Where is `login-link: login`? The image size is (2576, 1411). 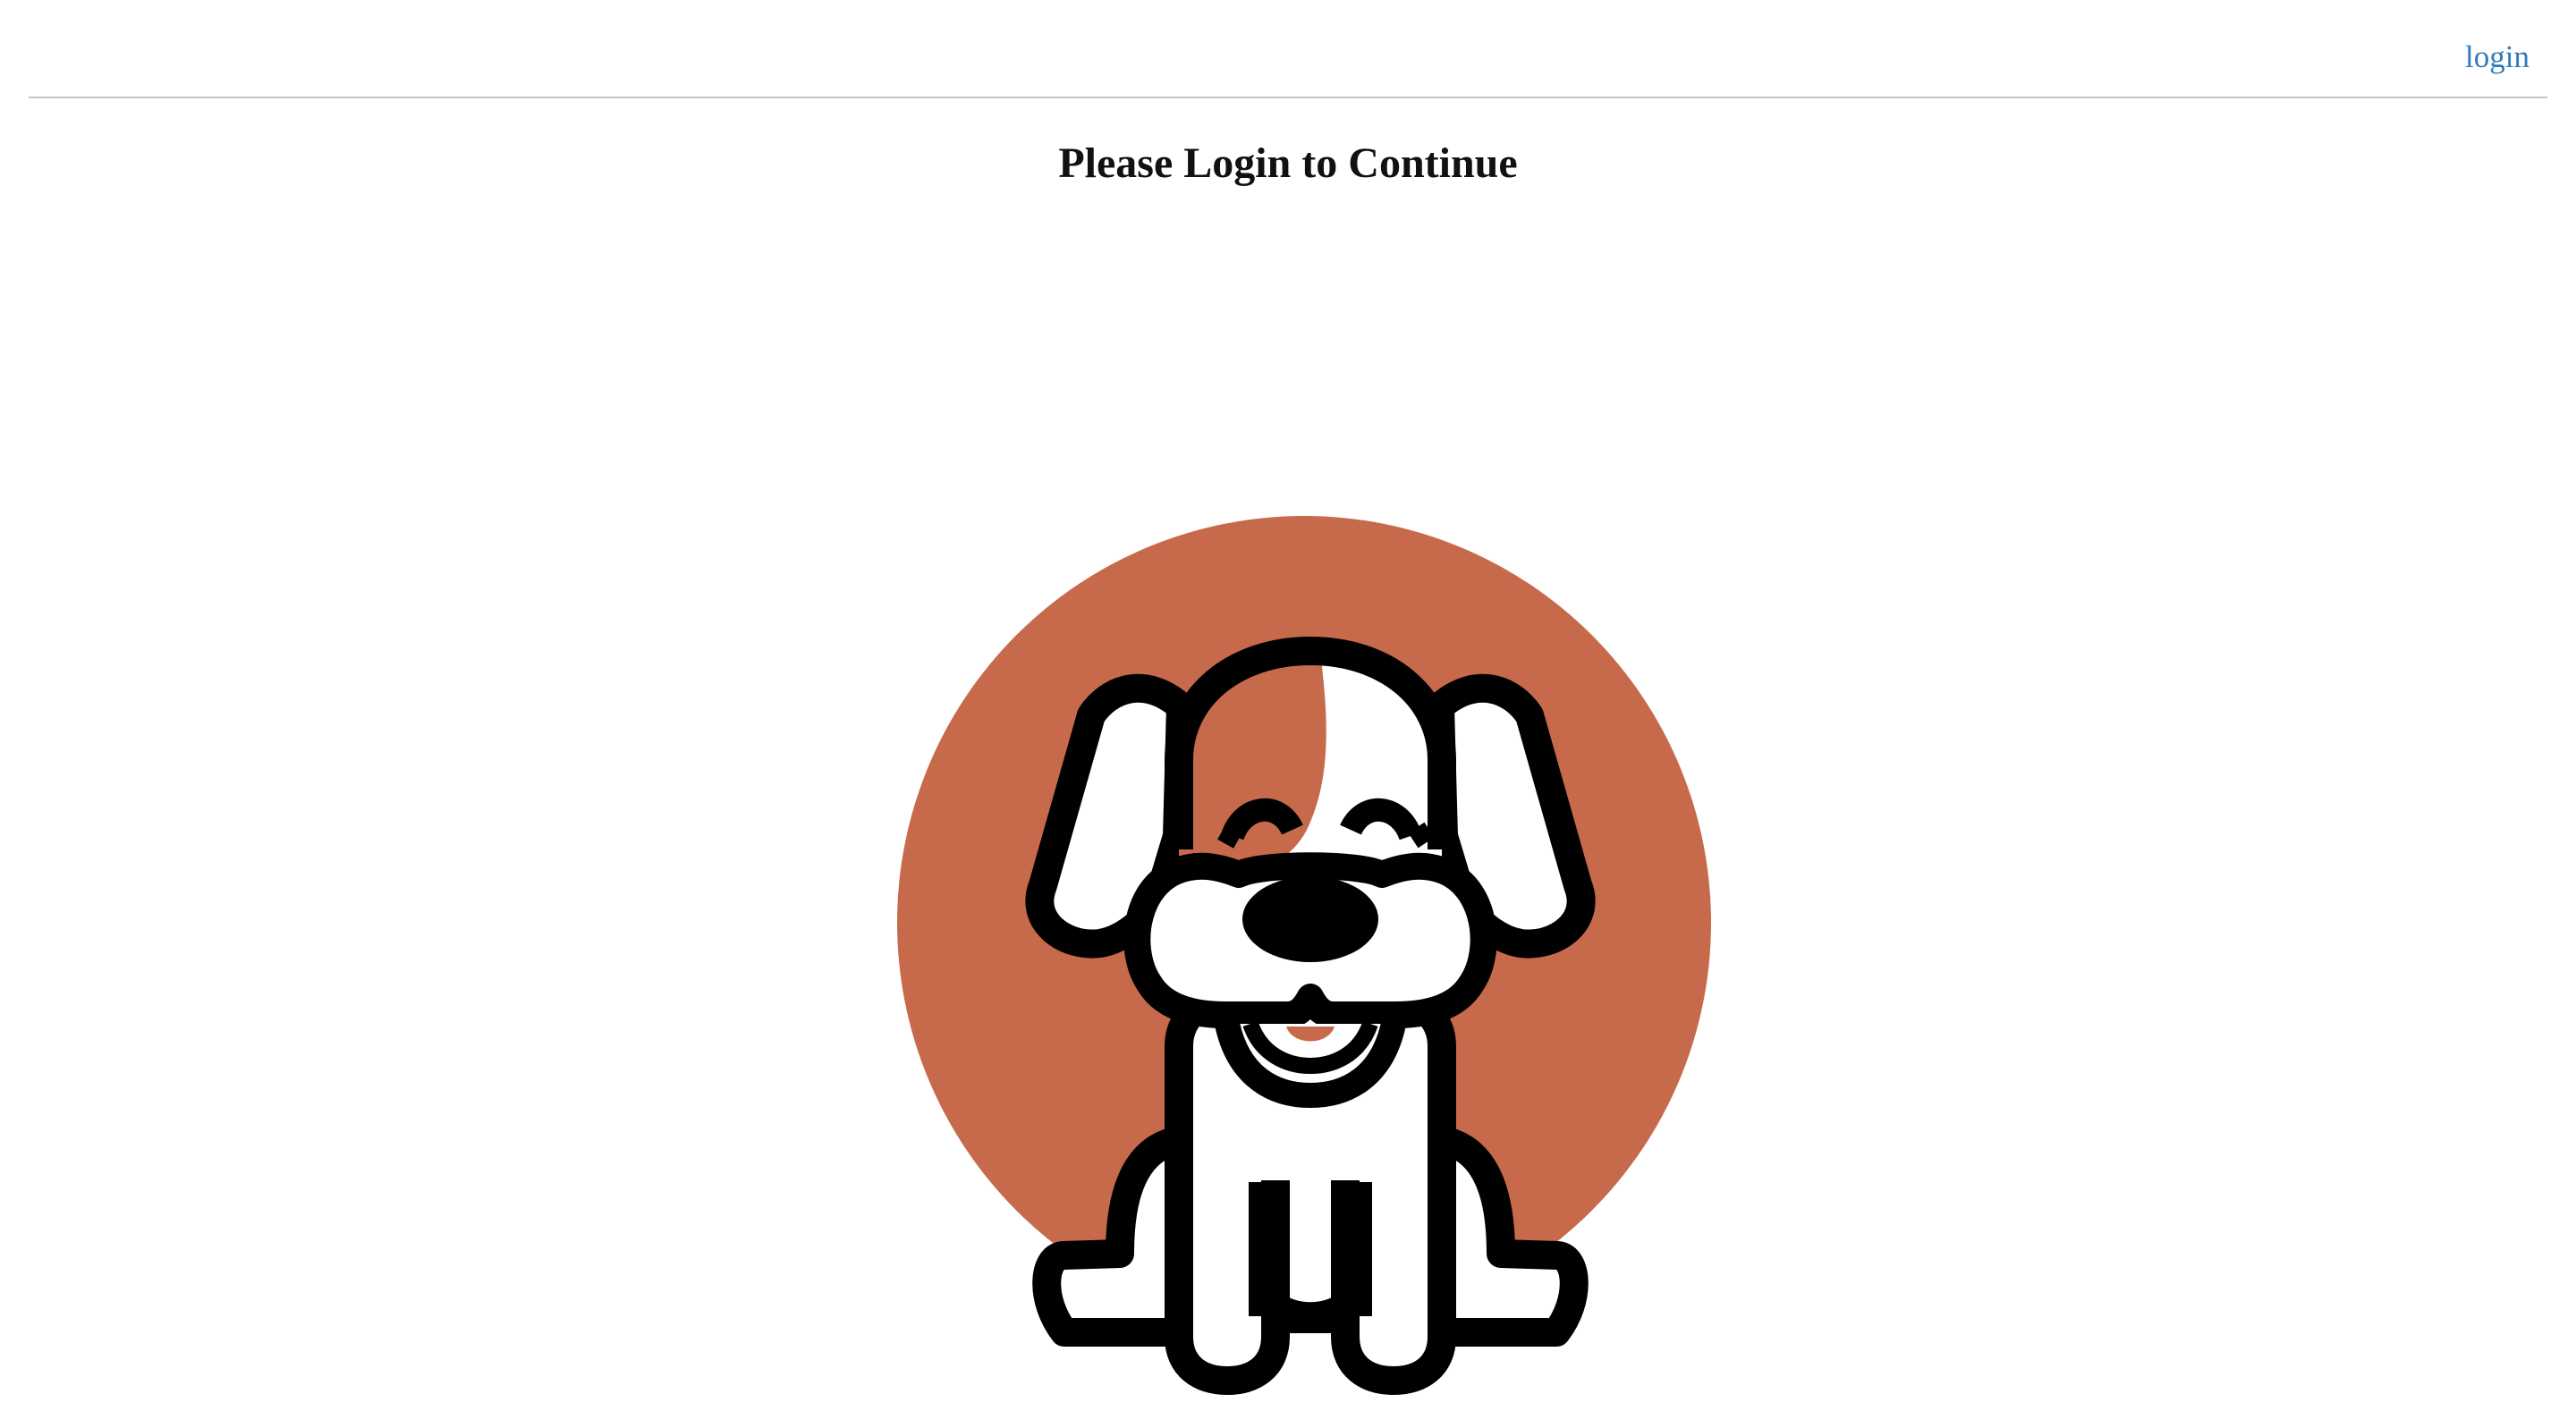 login-link: login is located at coordinates (2497, 57).